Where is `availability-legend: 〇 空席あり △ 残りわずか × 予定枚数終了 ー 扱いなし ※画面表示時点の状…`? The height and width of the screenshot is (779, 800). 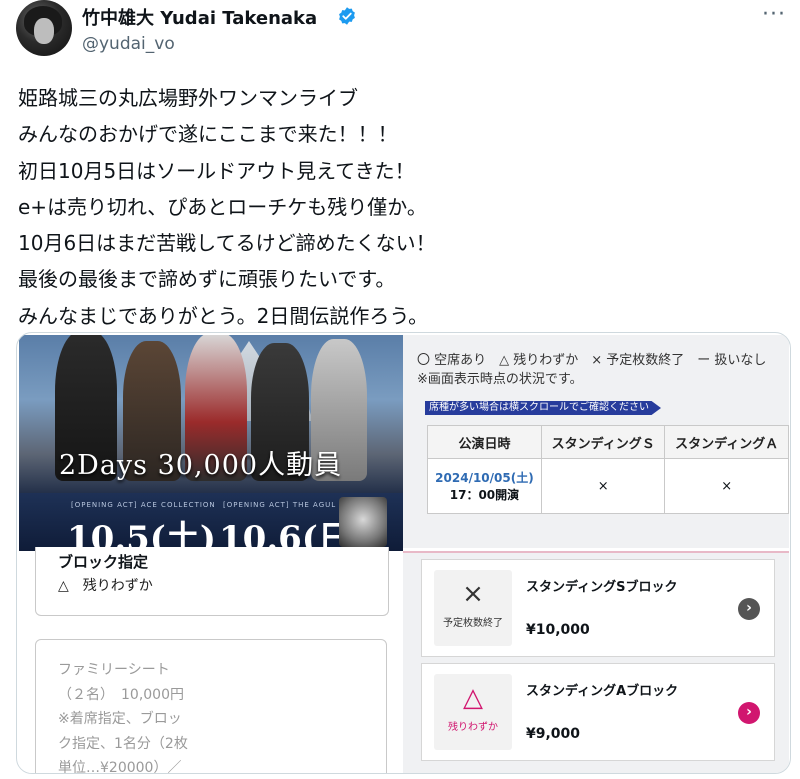
availability-legend: 〇 空席あり △ 残りわずか × 予定枚数終了 ー 扱いなし ※画面表示時点の状… is located at coordinates (598, 370).